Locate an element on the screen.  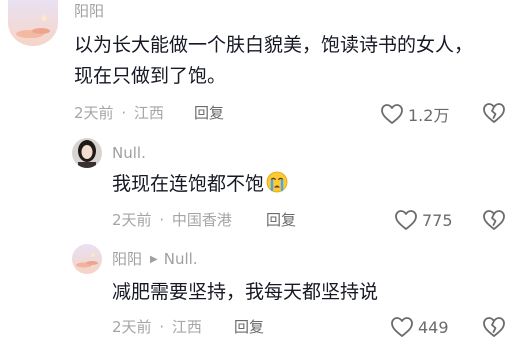
crying-face-icon is located at coordinates (277, 182).